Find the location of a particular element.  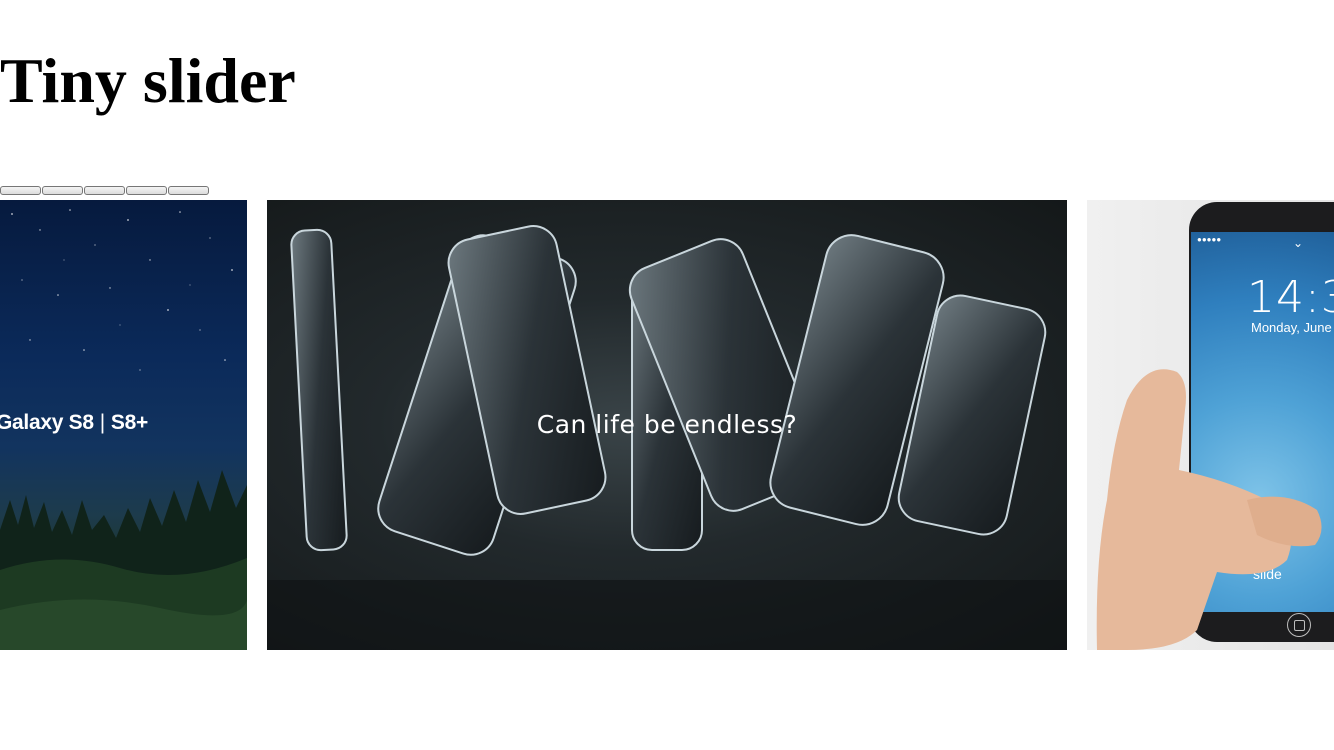

slide-2-caption: Can life be endless? is located at coordinates (667, 424).